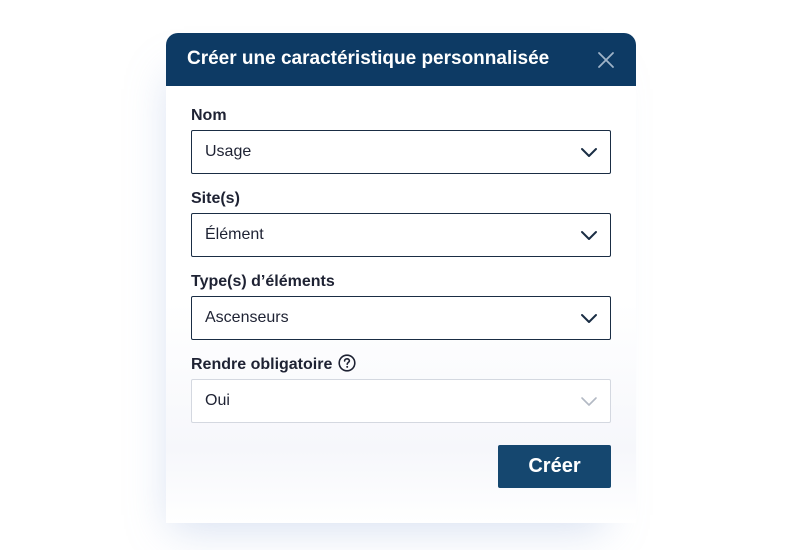 The height and width of the screenshot is (550, 811). I want to click on nom-select: Usage, so click(401, 152).